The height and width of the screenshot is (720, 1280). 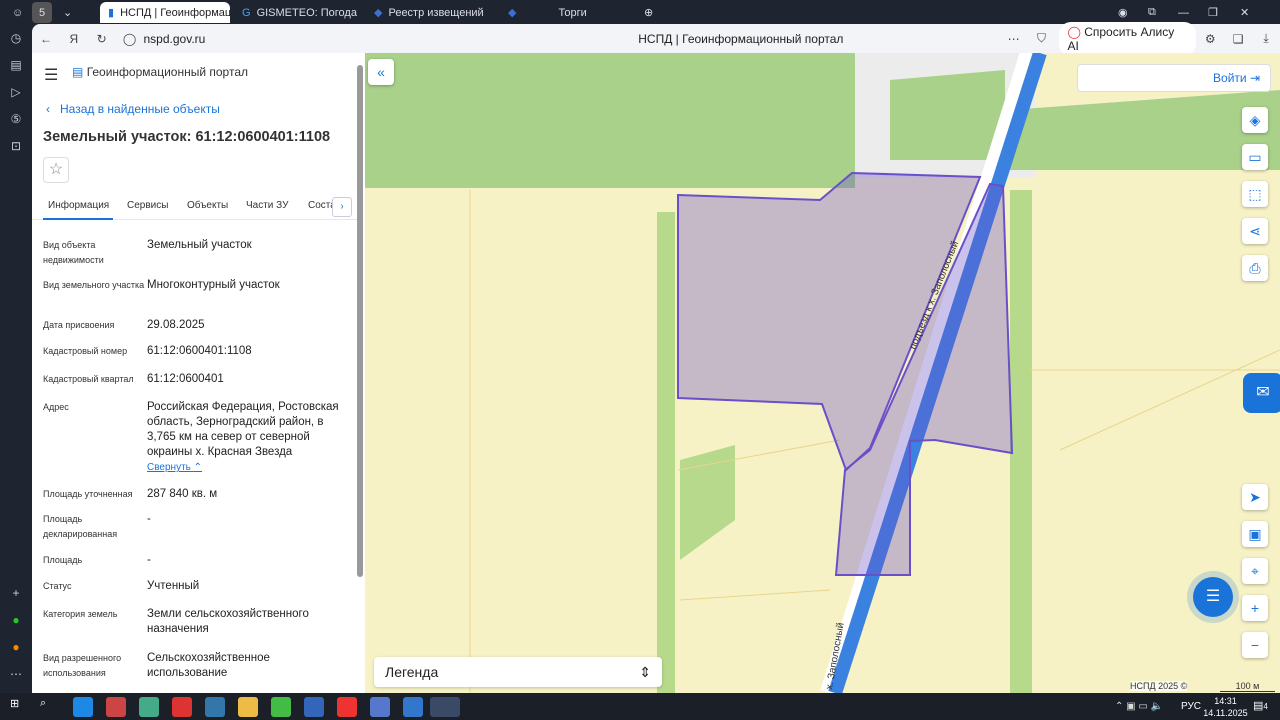 I want to click on yandex-browser-active-icon, so click(x=445, y=707).